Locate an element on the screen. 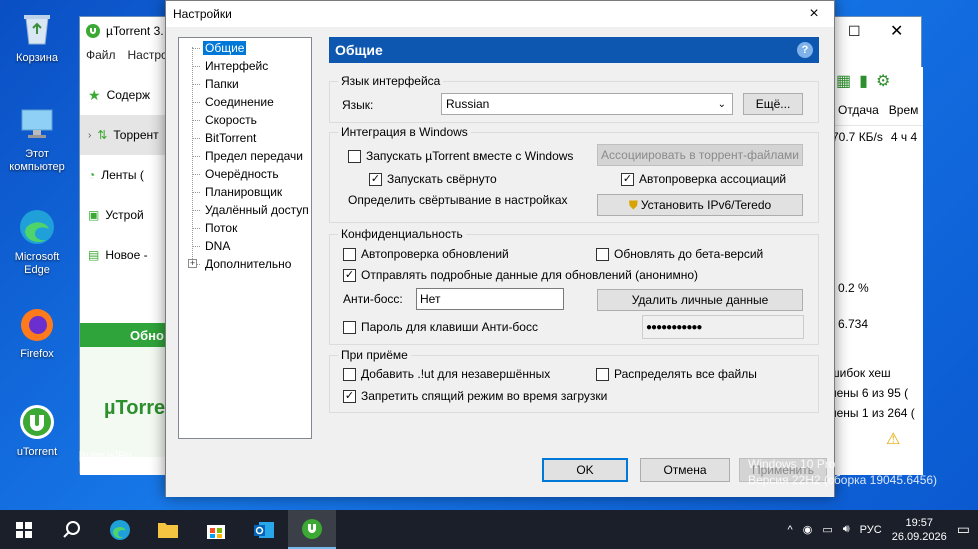 The width and height of the screenshot is (978, 549). sidebar-item-new: ▤ Новое - is located at coordinates (125, 255).